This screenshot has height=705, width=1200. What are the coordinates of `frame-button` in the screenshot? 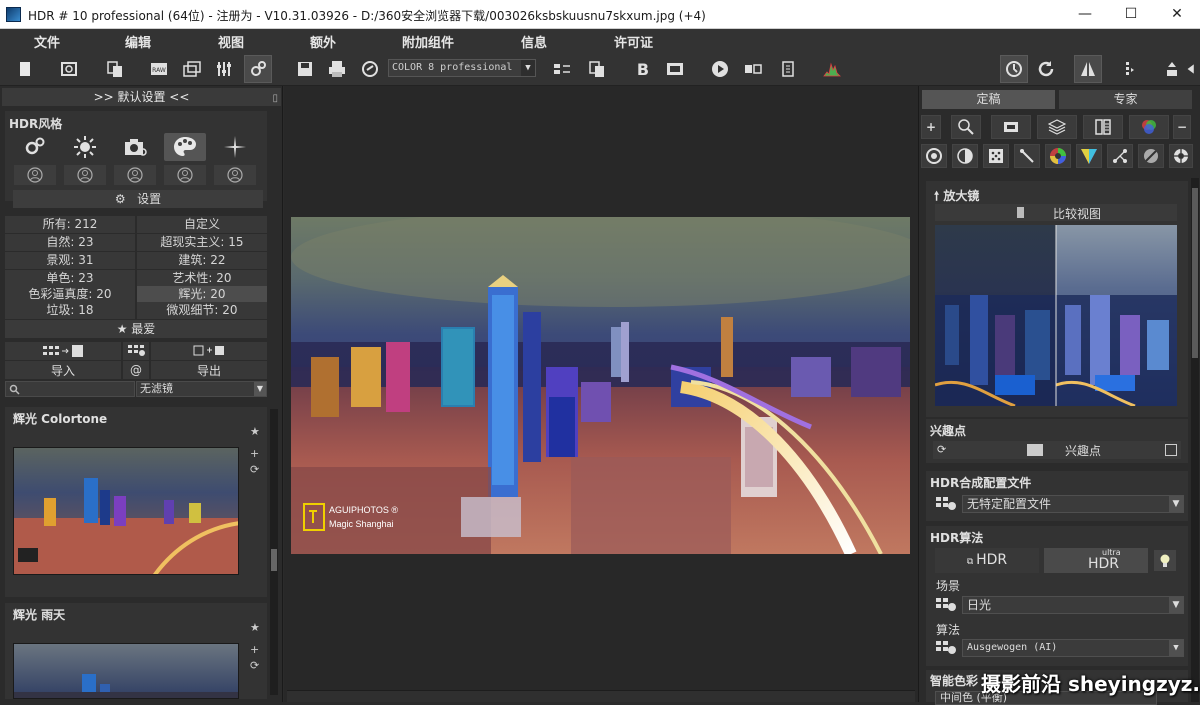 It's located at (1011, 127).